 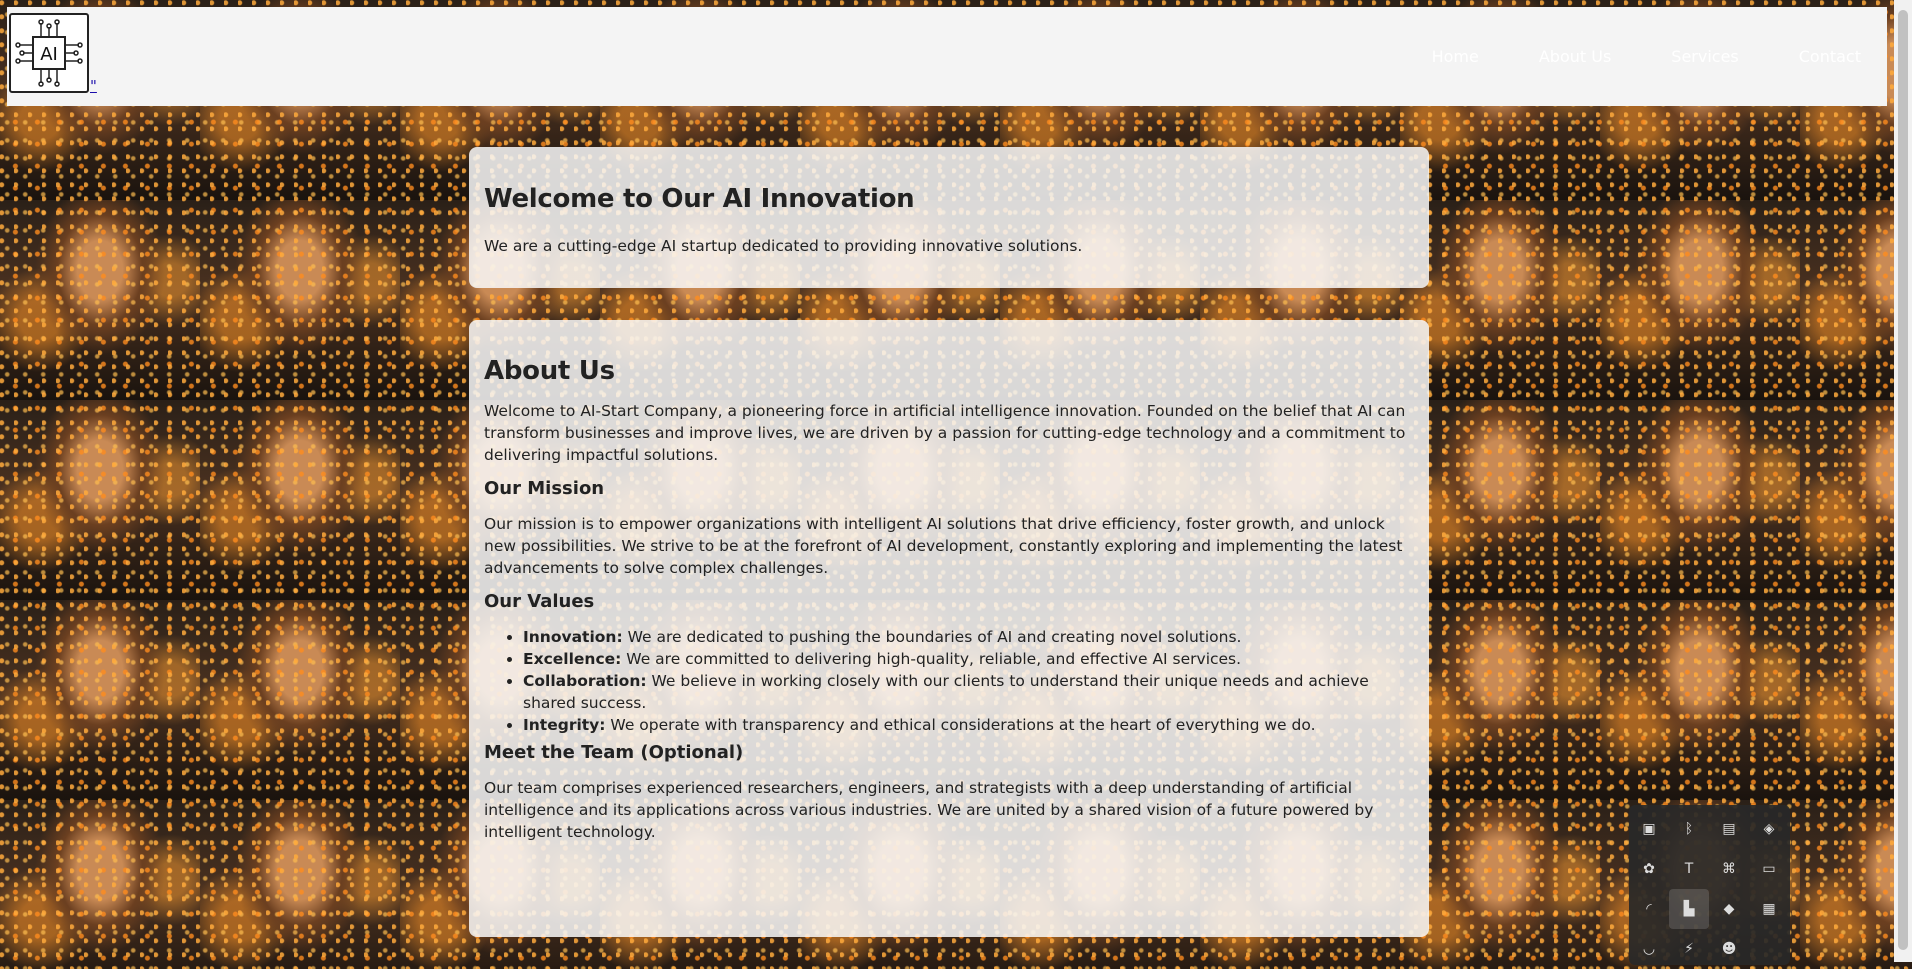 What do you see at coordinates (1729, 949) in the screenshot?
I see `discord-icon: ☻` at bounding box center [1729, 949].